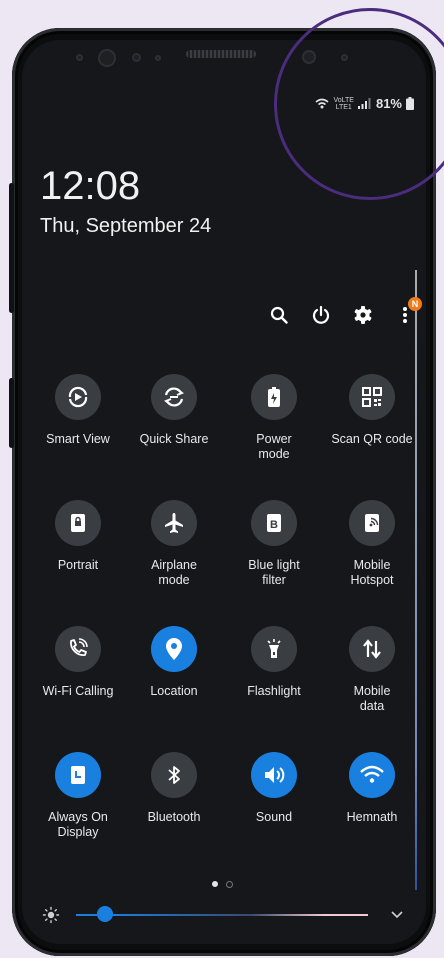  I want to click on blue-light-icon: B, so click(274, 523).